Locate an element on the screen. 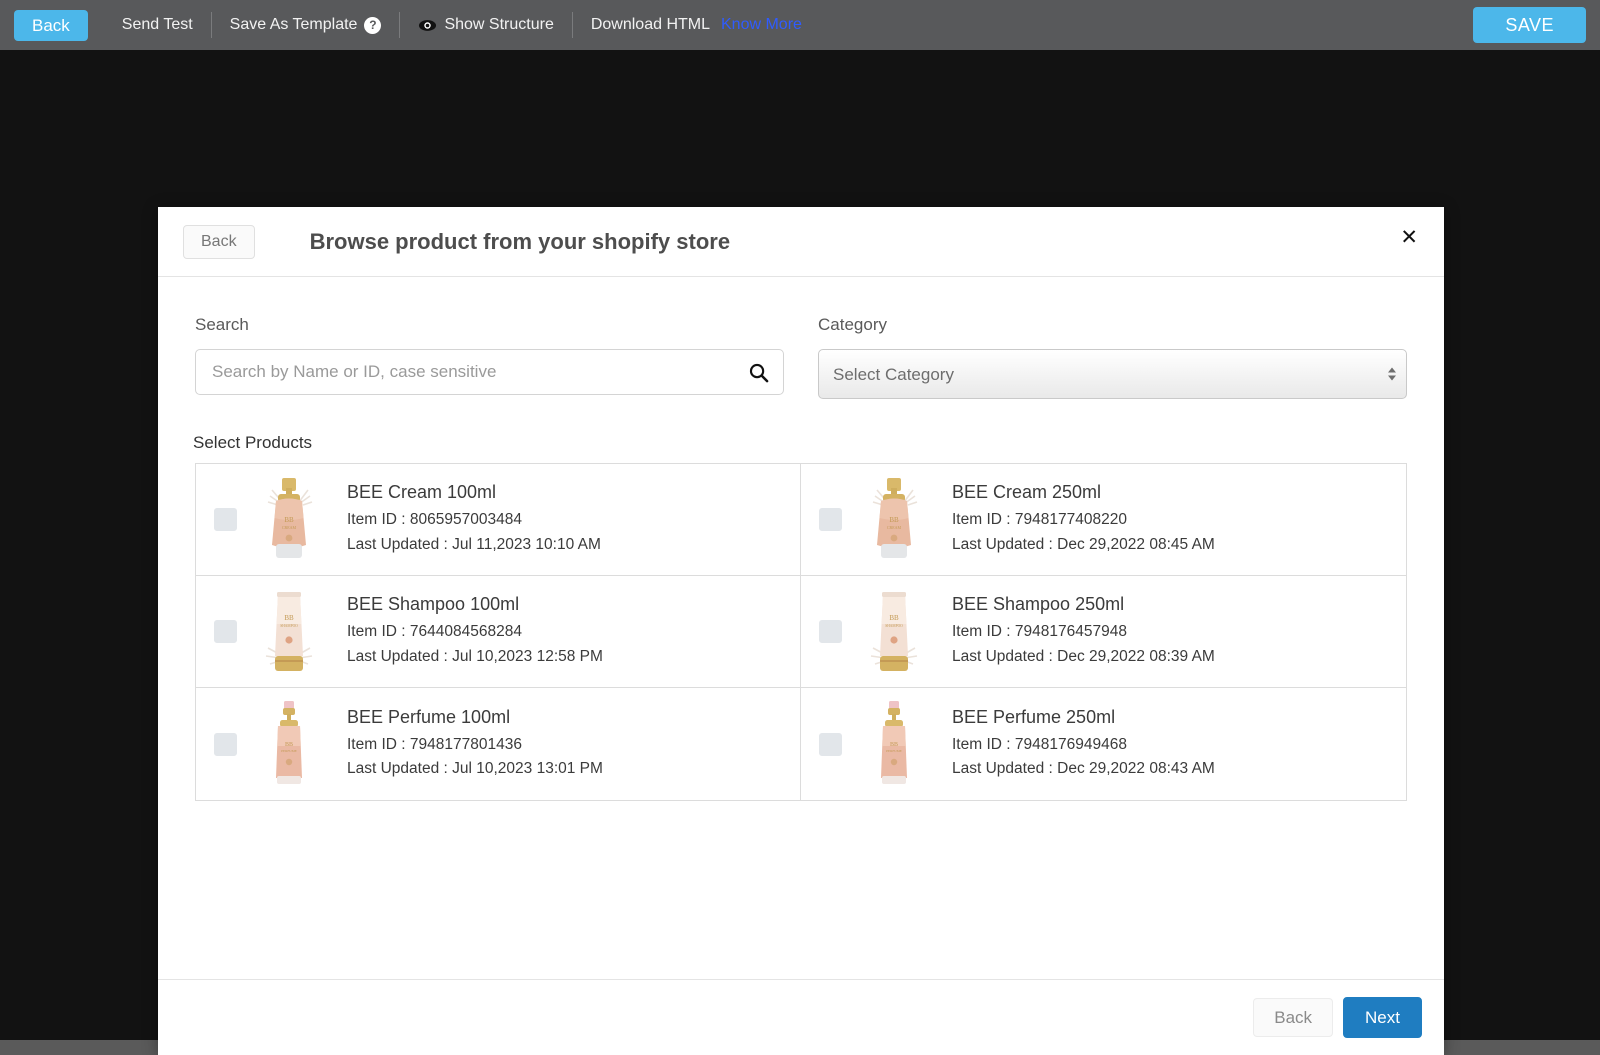  product-last-updated: Last Updated : Dec 29,2022 08:39 AM is located at coordinates (1083, 656).